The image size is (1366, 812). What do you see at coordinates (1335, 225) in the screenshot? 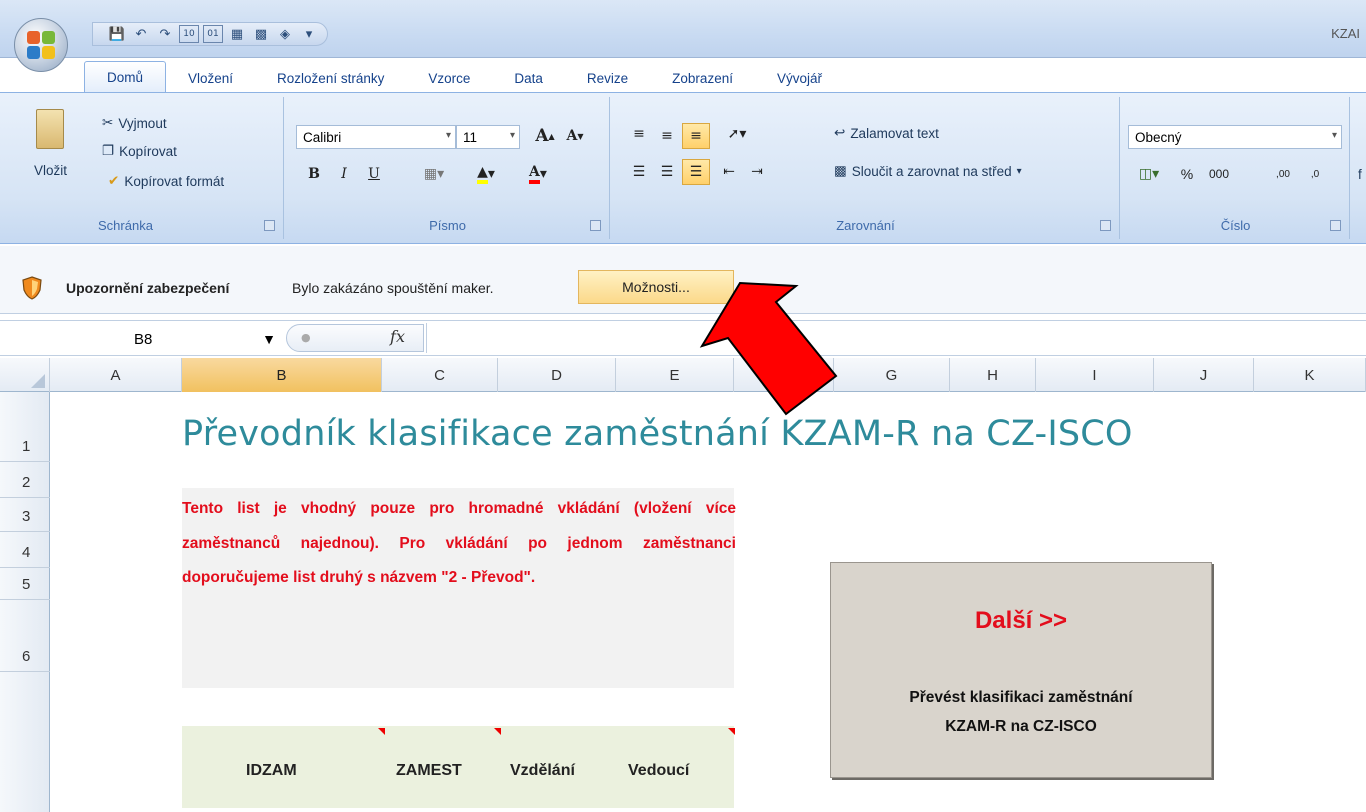
I see `number-launcher` at bounding box center [1335, 225].